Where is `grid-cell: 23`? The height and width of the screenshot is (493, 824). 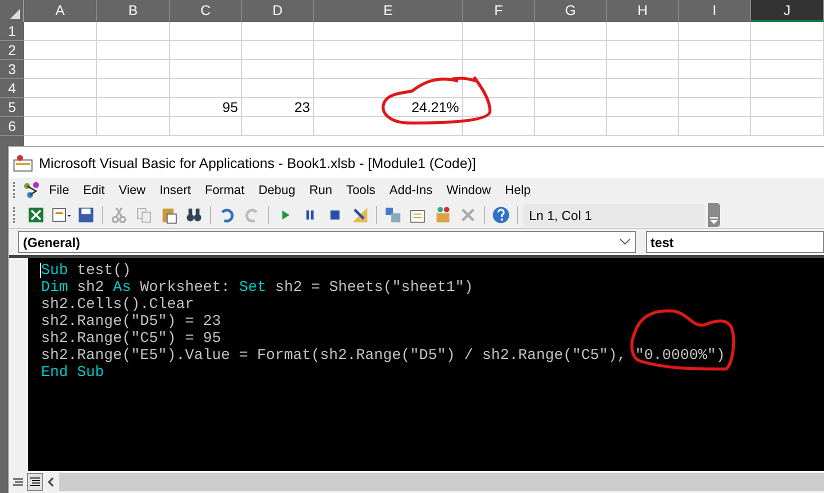 grid-cell: 23 is located at coordinates (278, 107).